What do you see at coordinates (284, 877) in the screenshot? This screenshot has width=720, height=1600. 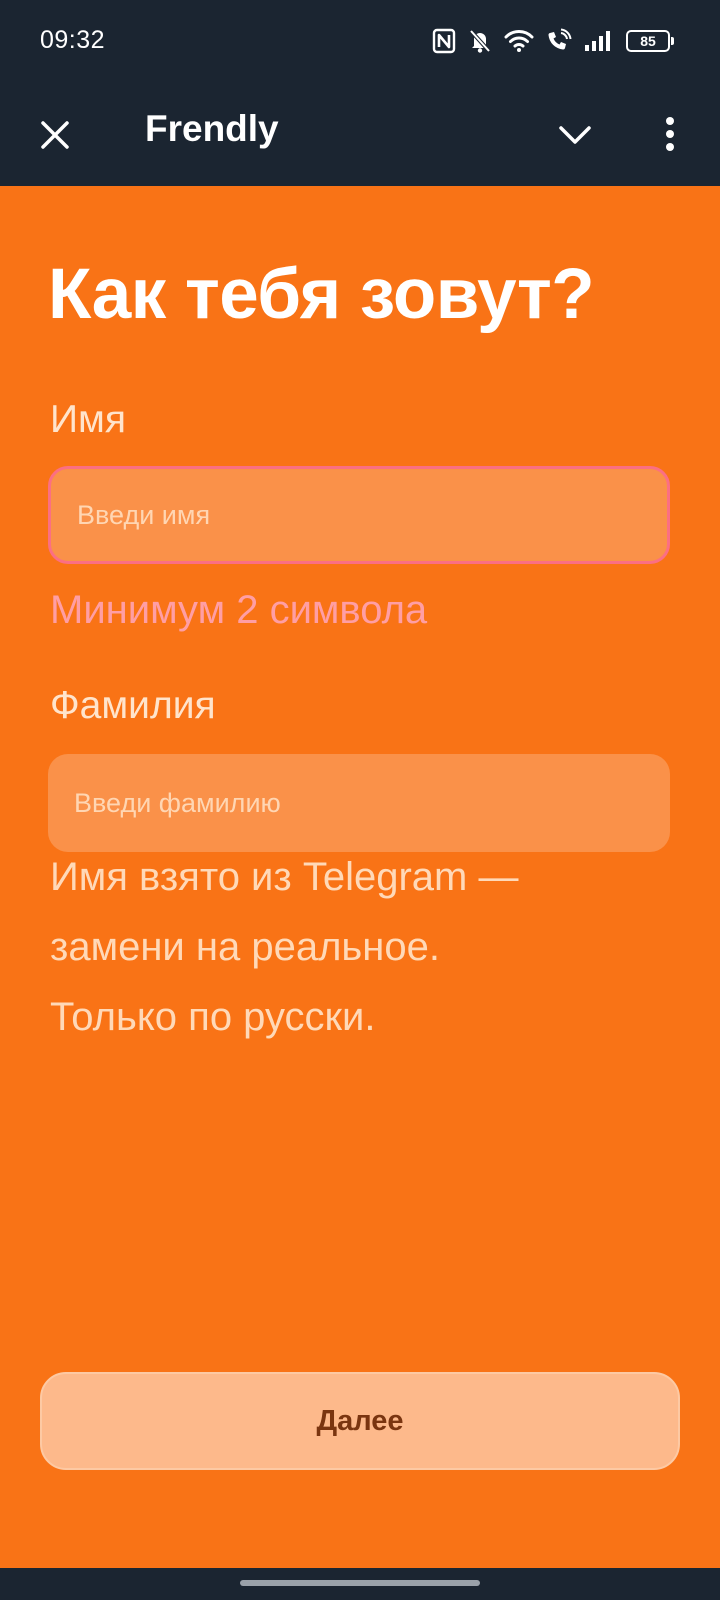 I see `hint-line: Имя взято из Telegram —` at bounding box center [284, 877].